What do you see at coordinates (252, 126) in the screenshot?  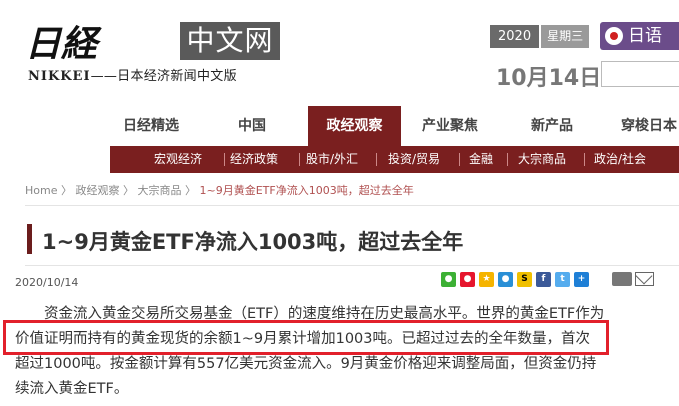 I see `nav-item-china: 中国` at bounding box center [252, 126].